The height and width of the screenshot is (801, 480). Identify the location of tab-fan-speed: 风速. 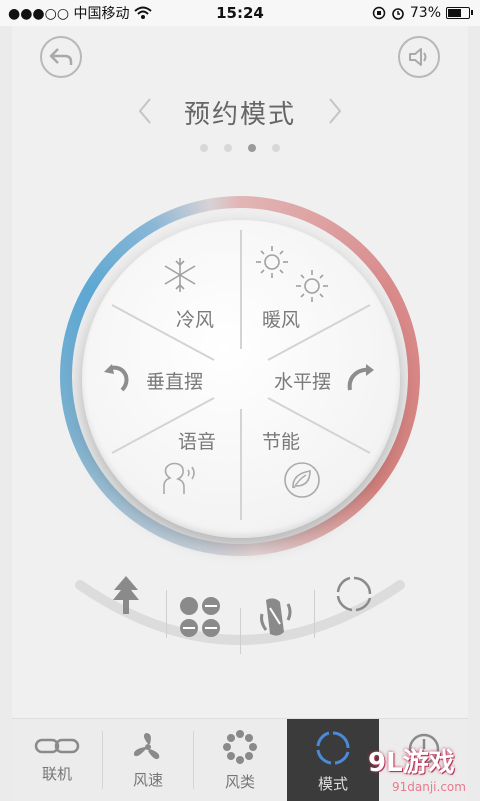
(148, 760).